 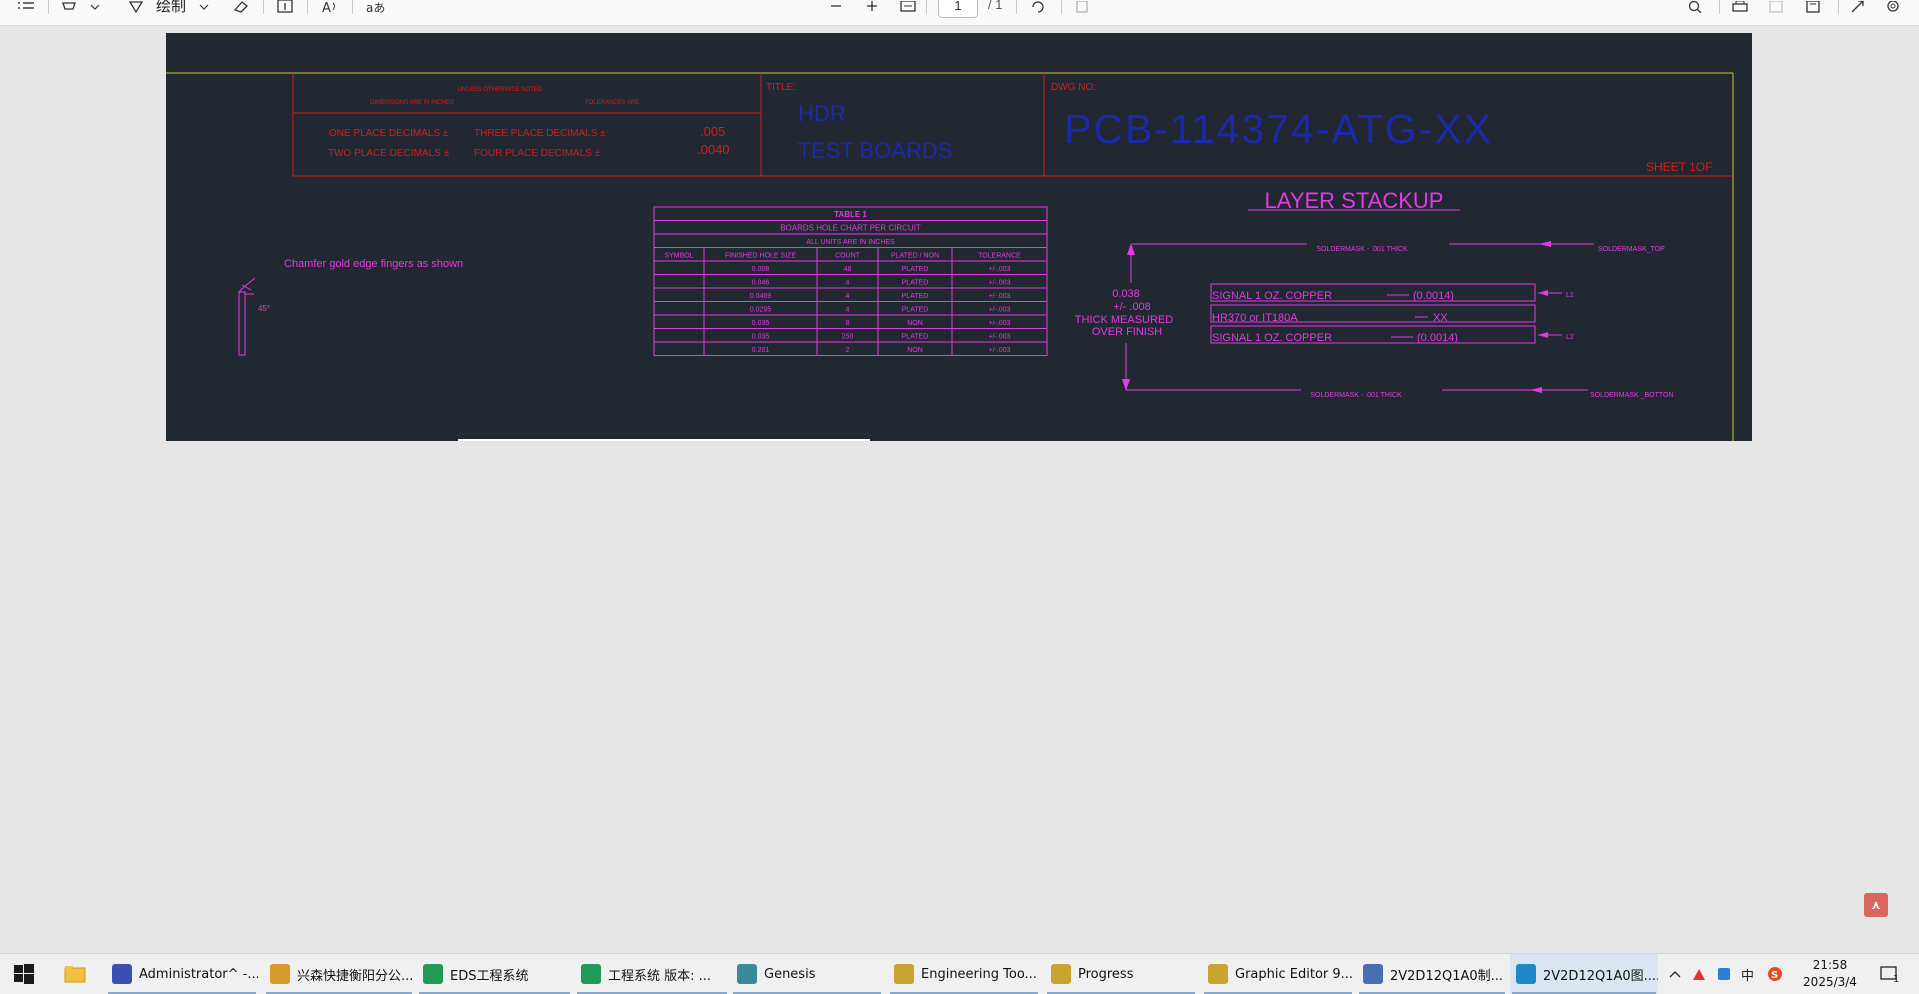 What do you see at coordinates (1073, 87) in the screenshot?
I see `dwg-label: DWG NO:` at bounding box center [1073, 87].